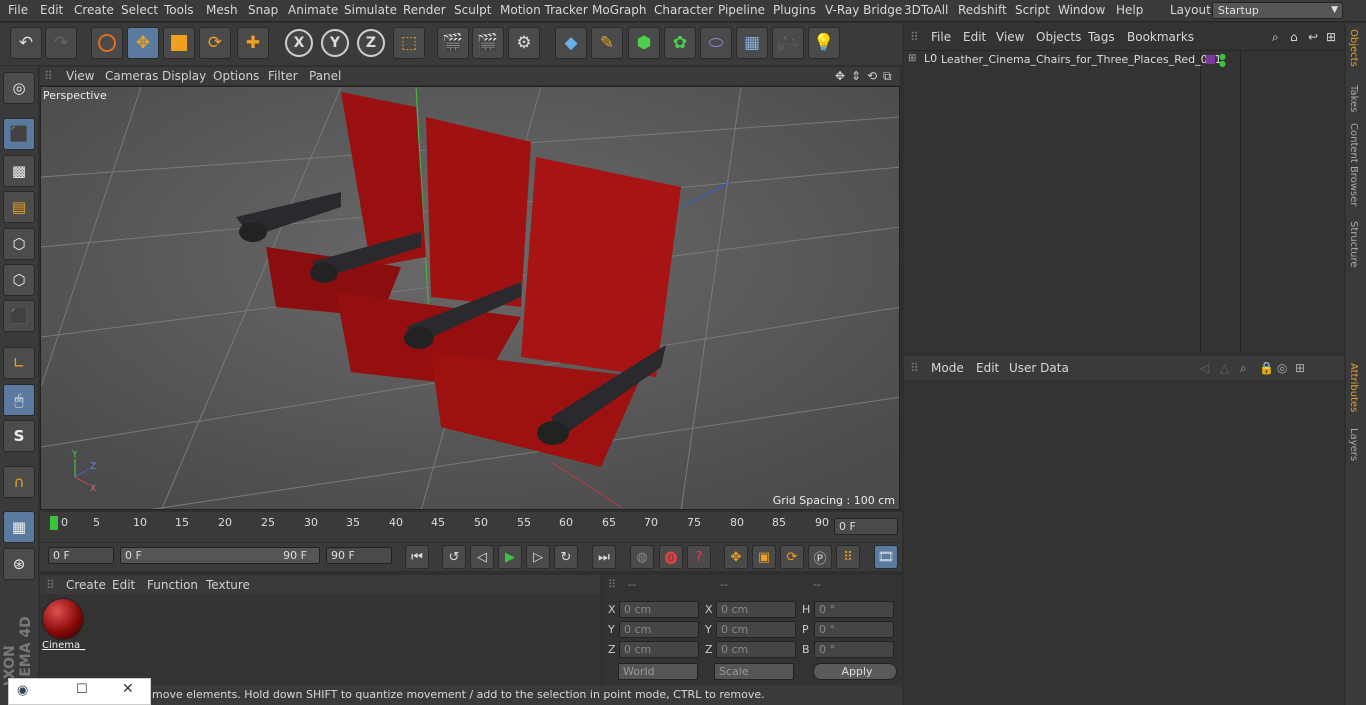  Describe the element at coordinates (19, 527) in the screenshot. I see `workplane-lock-button: ▦` at that location.